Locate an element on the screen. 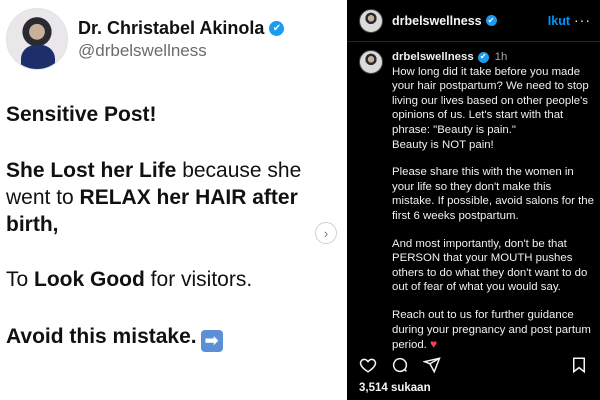 The image size is (600, 400). follow-button: Ikut is located at coordinates (559, 21).